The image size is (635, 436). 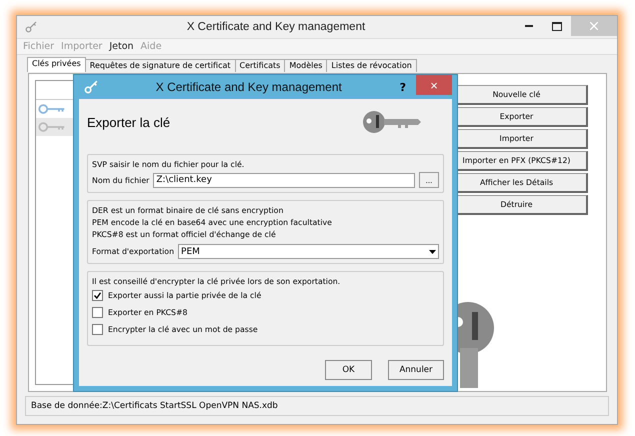 I want to click on minimize-icon, so click(x=529, y=26).